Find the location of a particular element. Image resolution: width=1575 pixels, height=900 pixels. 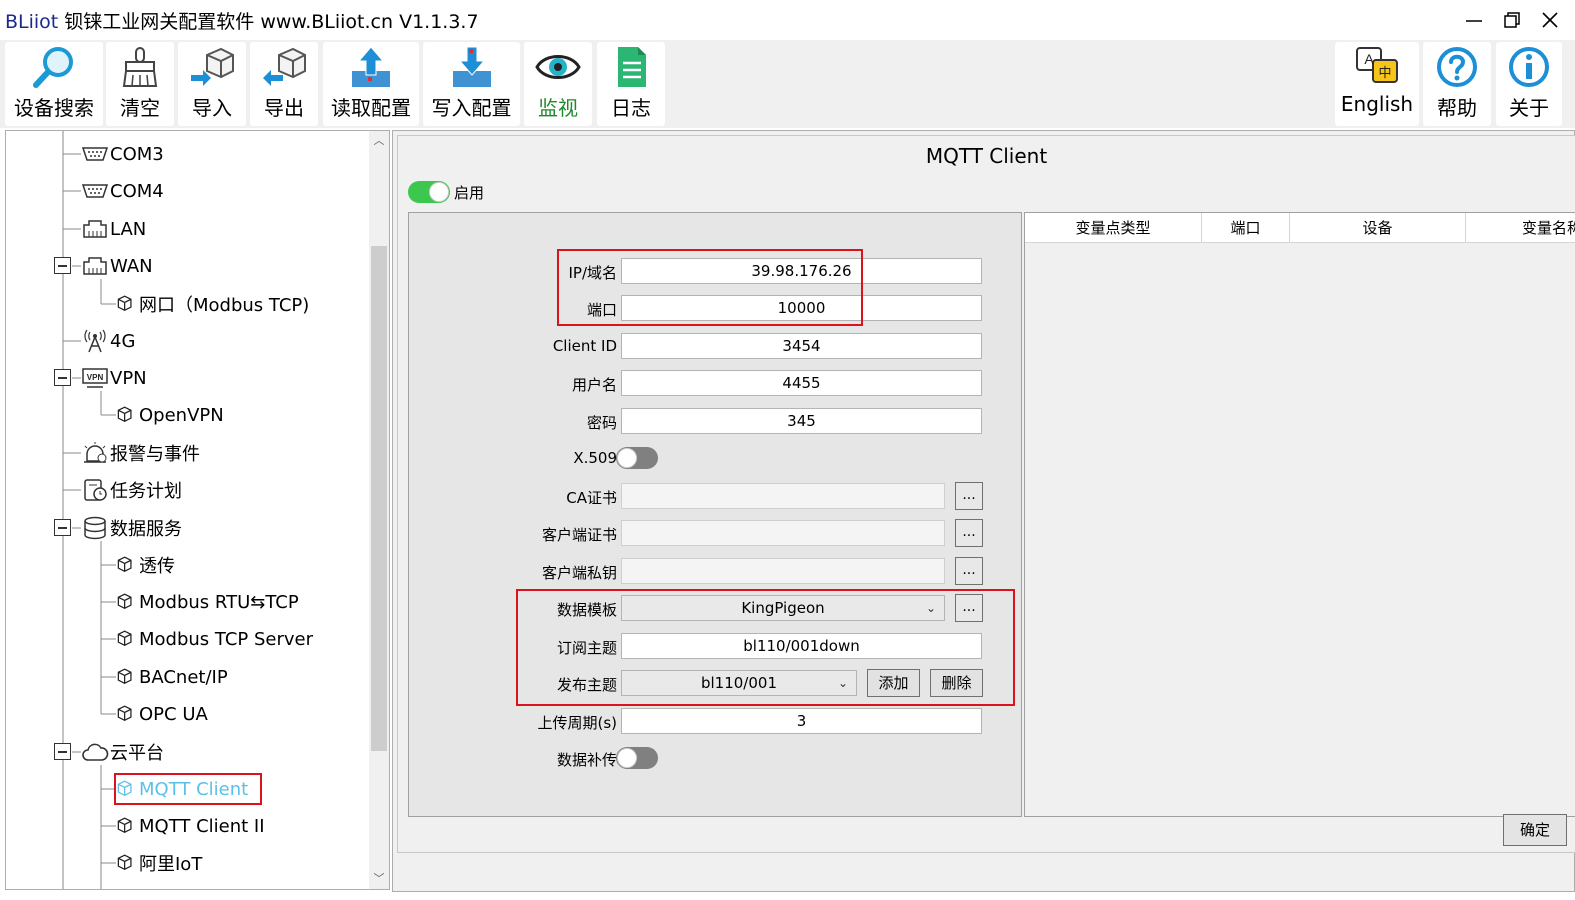

client-key-input is located at coordinates (783, 571).